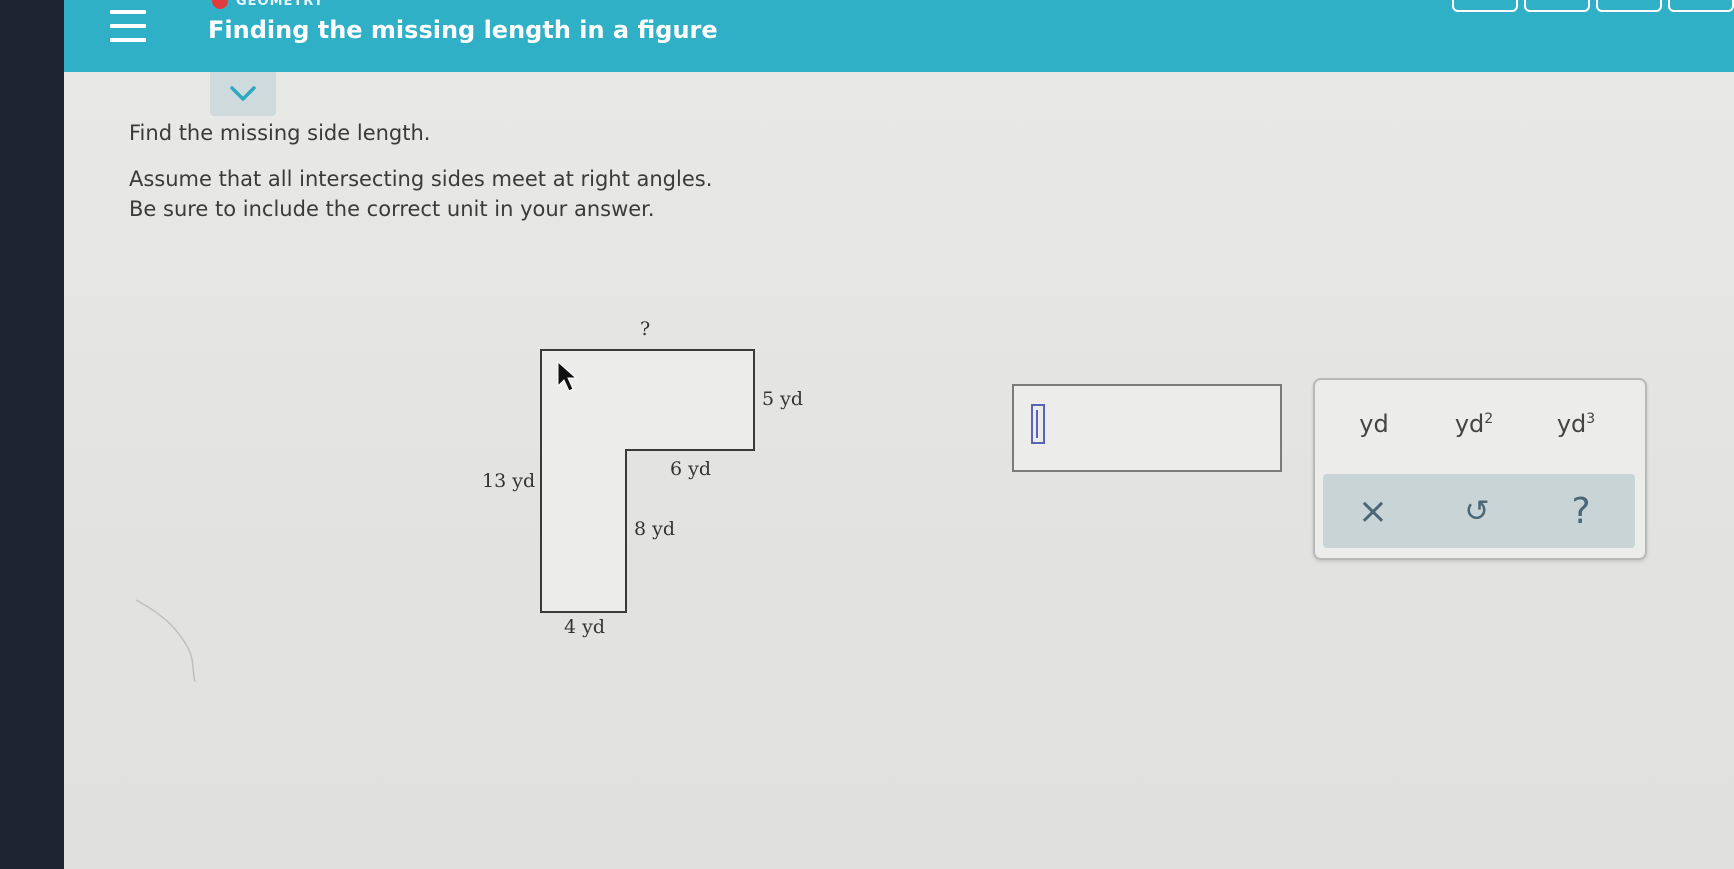 The image size is (1734, 869). I want to click on unit-yd3-button: yd3, so click(1576, 424).